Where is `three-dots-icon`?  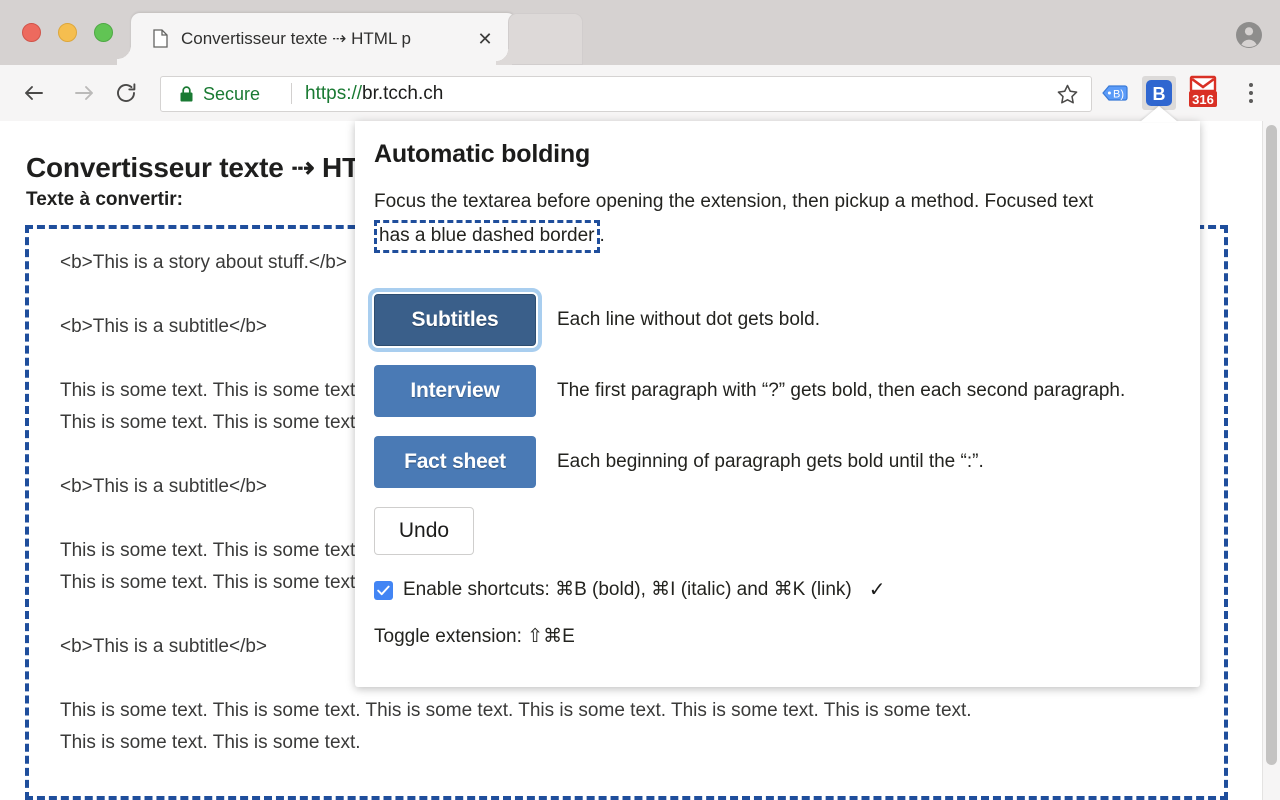
three-dots-icon is located at coordinates (1251, 93).